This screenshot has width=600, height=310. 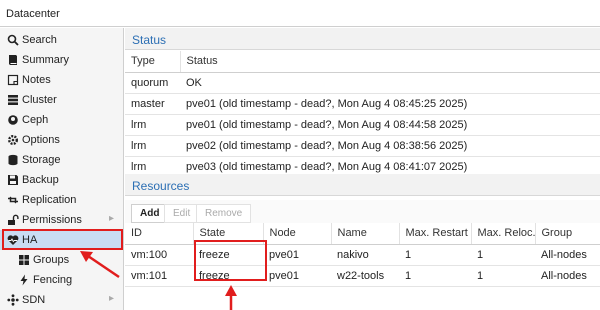 I want to click on annotation-arrows, so click(x=158, y=280).